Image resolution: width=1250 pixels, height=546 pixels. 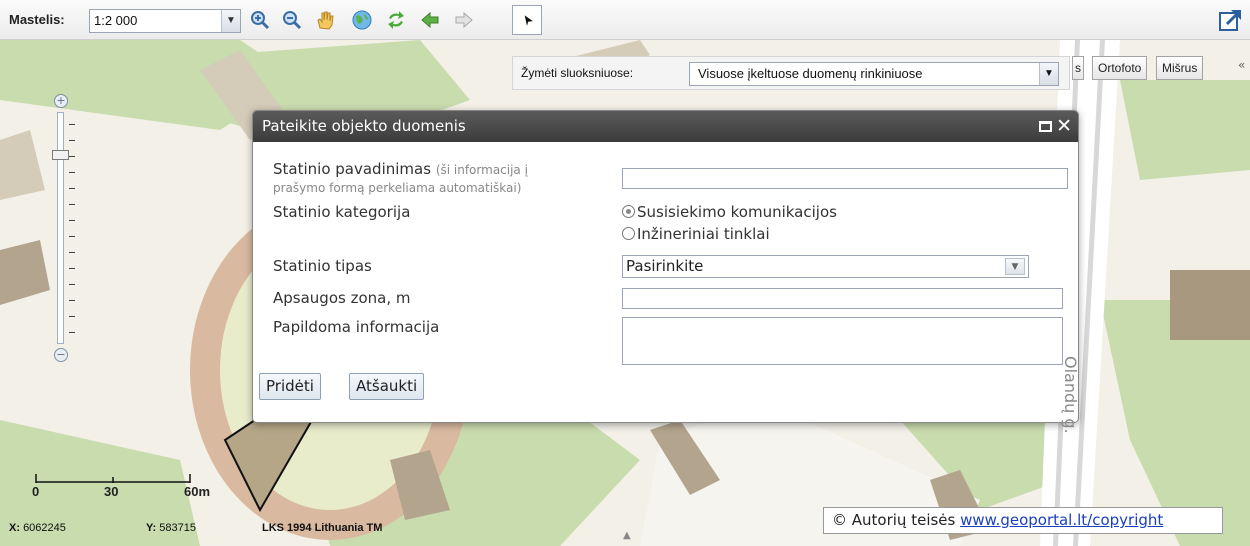 What do you see at coordinates (1231, 20) in the screenshot?
I see `export-icon` at bounding box center [1231, 20].